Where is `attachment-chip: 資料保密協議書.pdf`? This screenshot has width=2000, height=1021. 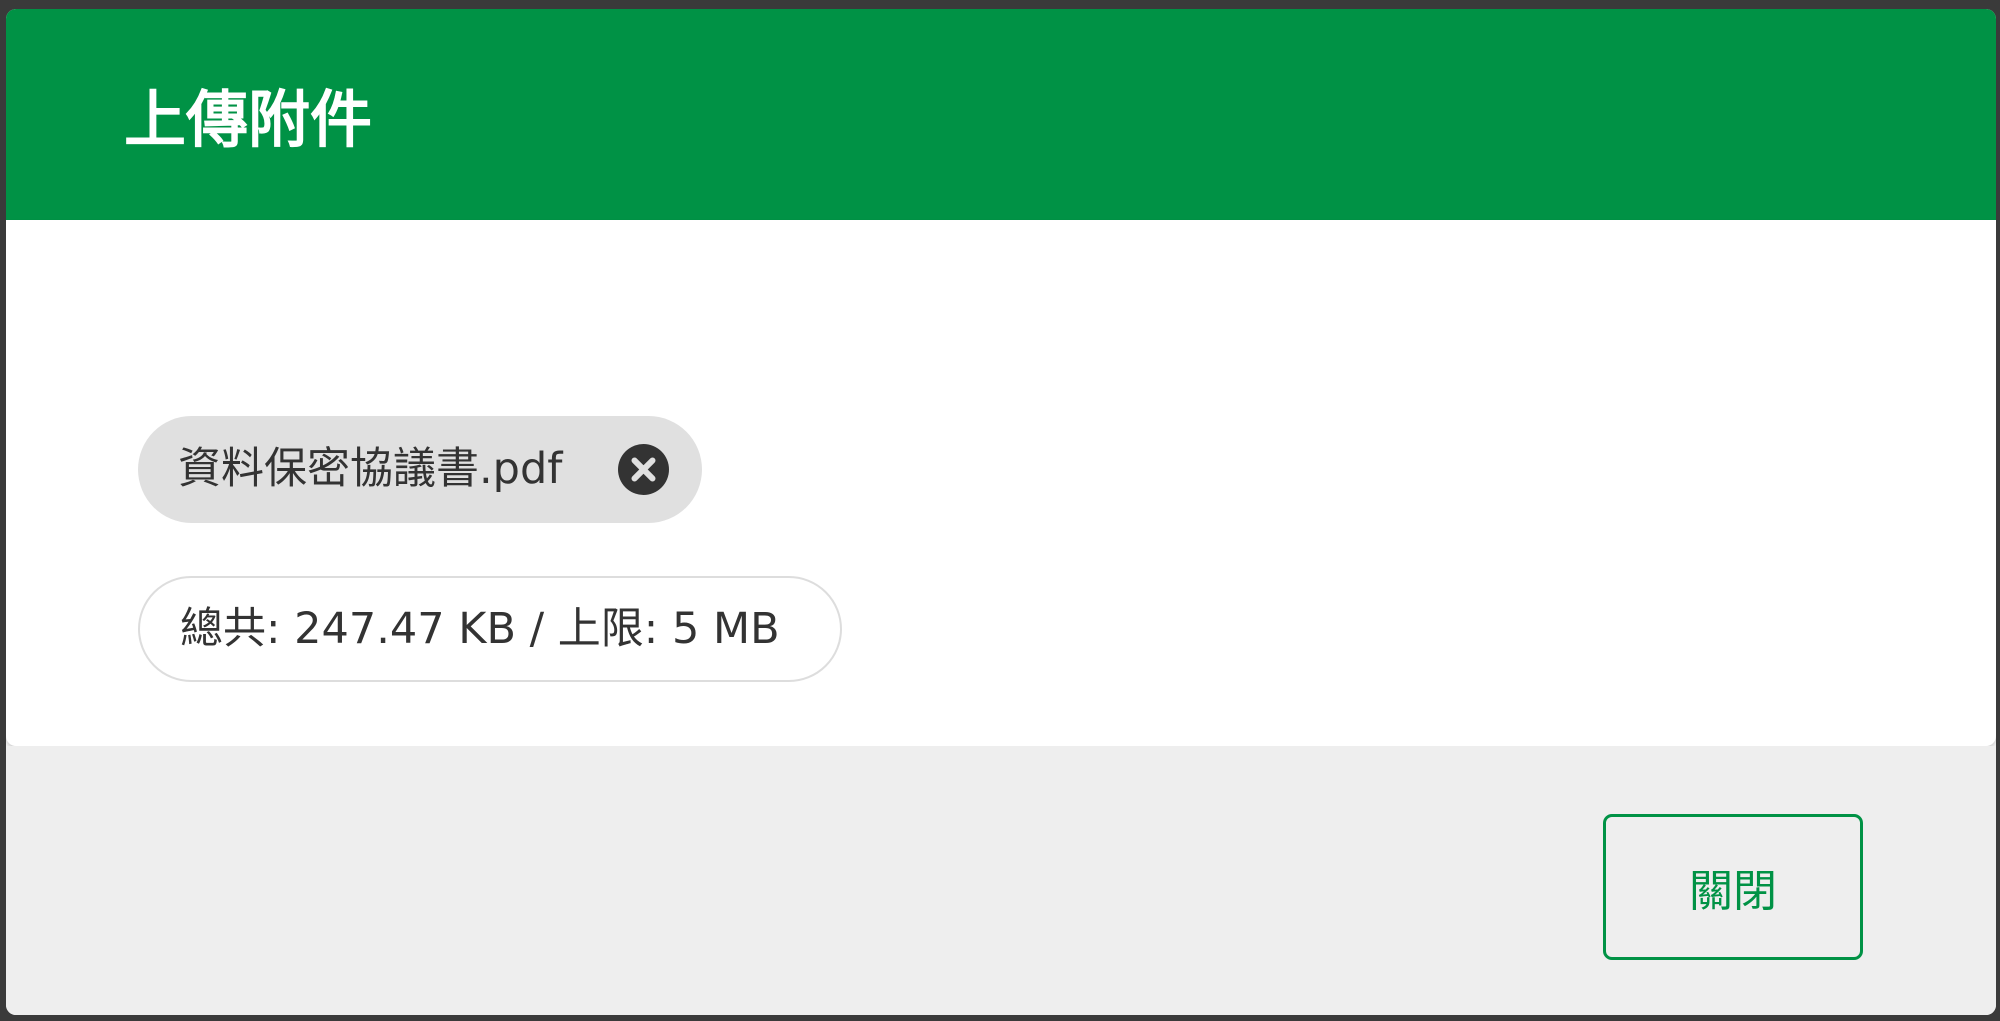 attachment-chip: 資料保密協議書.pdf is located at coordinates (420, 469).